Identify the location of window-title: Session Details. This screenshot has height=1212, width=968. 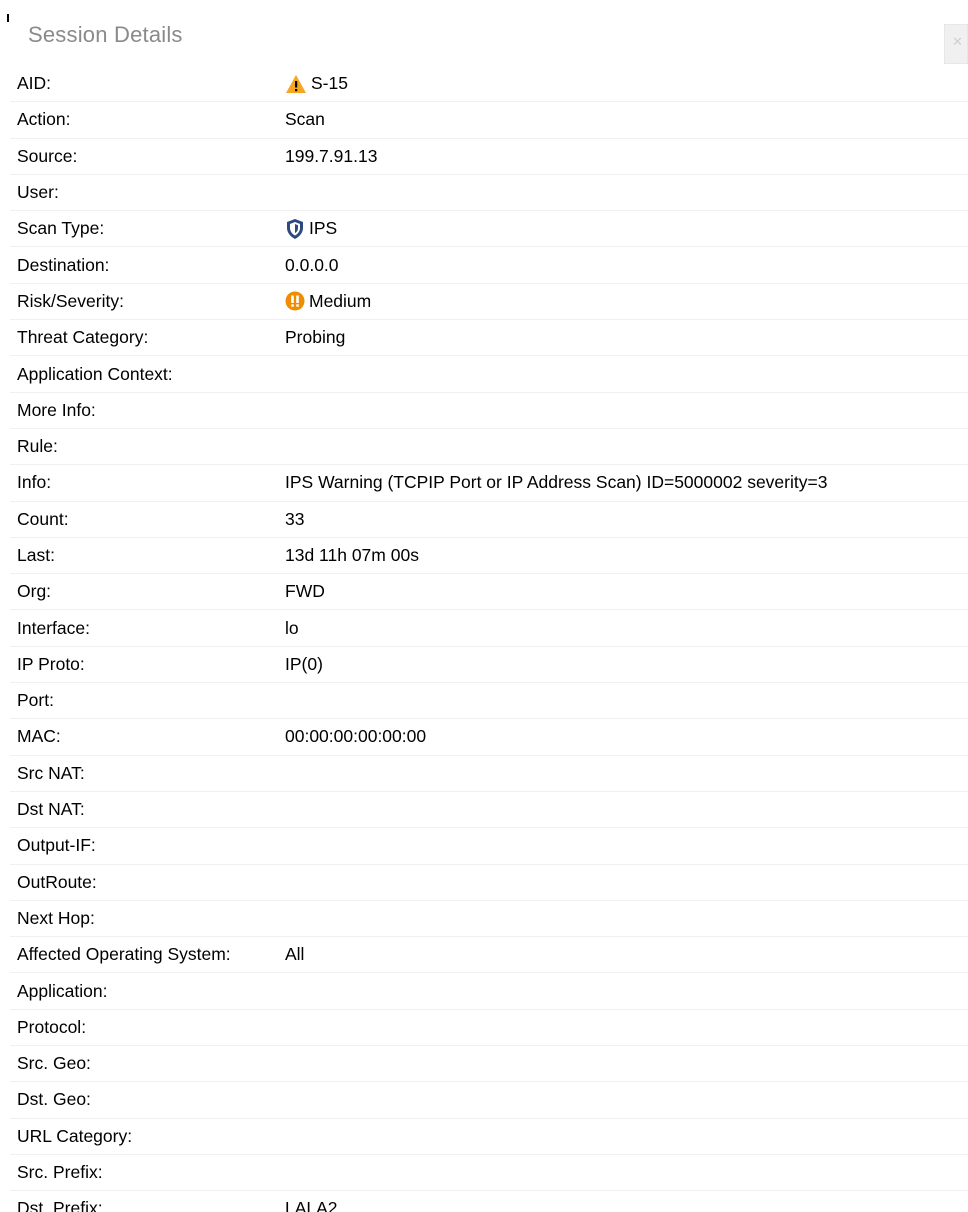
(105, 34).